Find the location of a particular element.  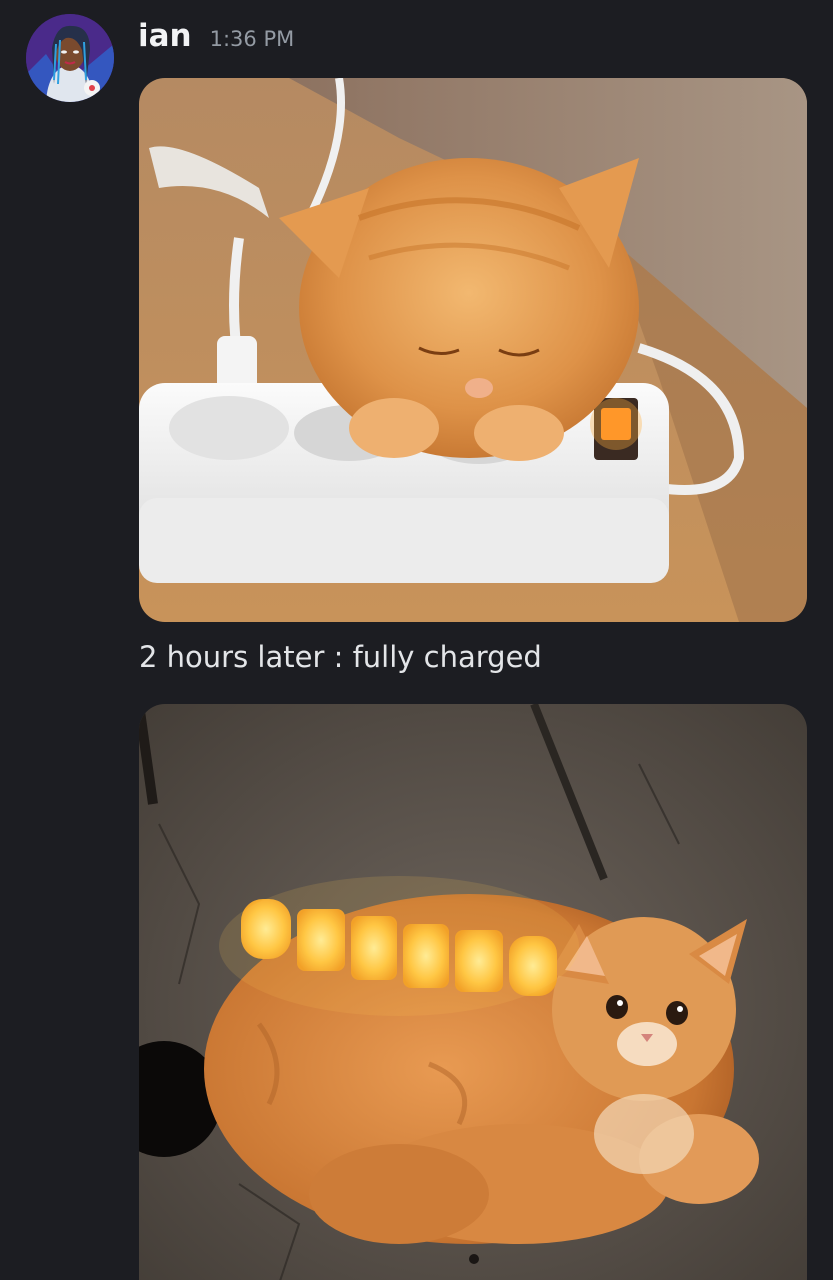

avatar is located at coordinates (70, 58).